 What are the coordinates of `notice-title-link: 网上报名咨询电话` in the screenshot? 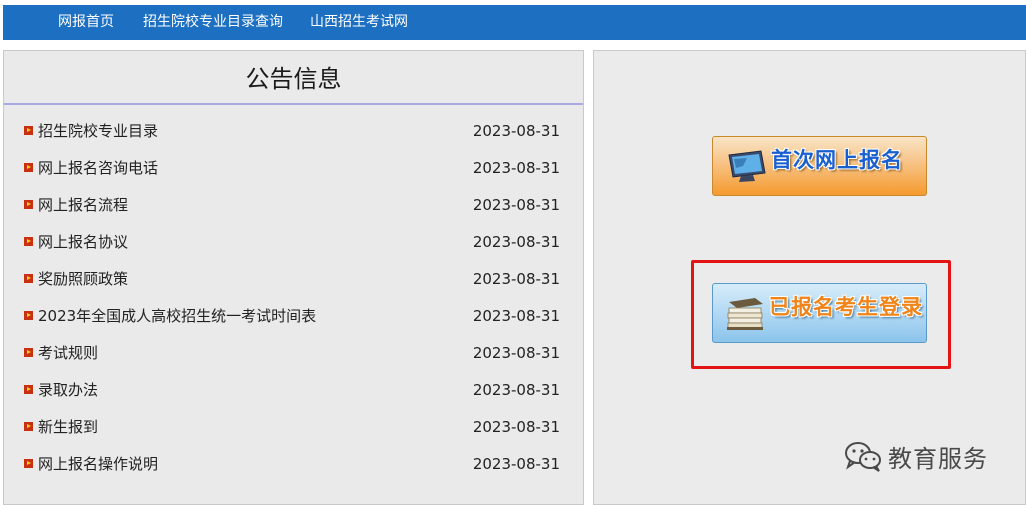 It's located at (98, 168).